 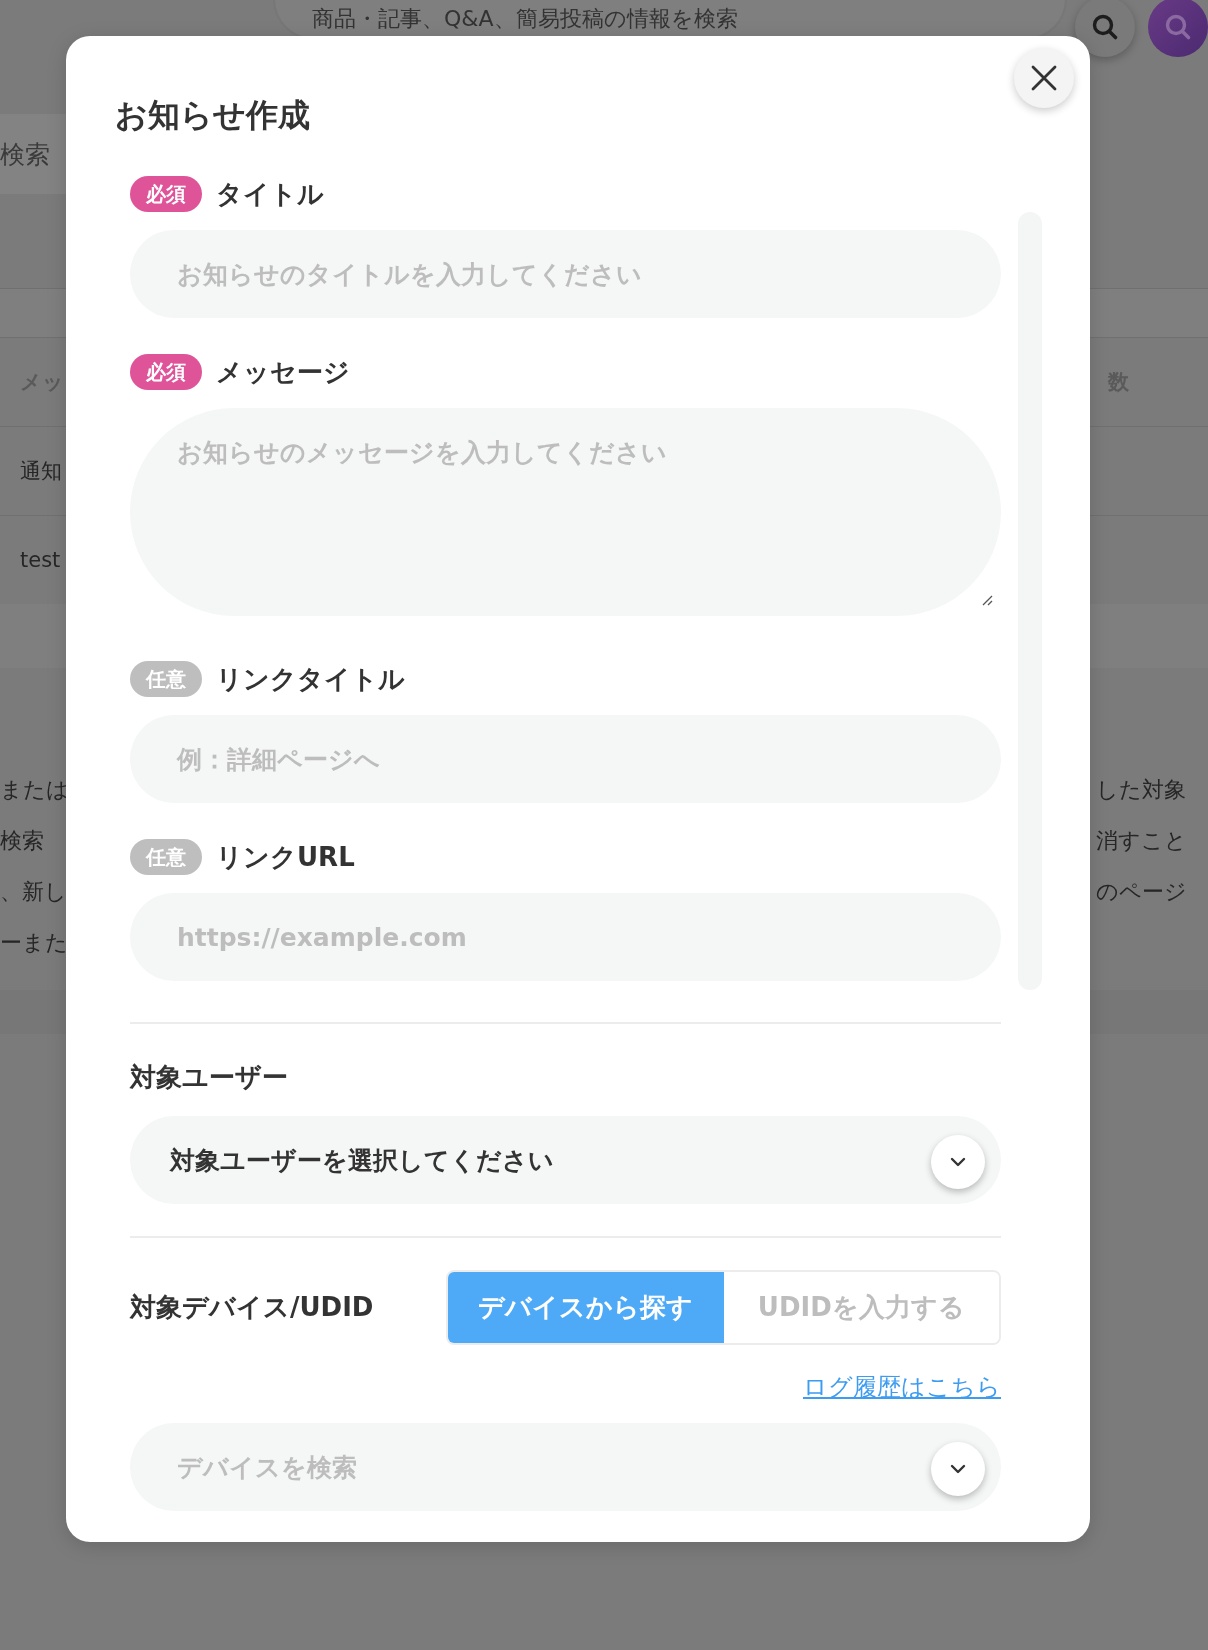 I want to click on table-cell: test, so click(x=40, y=560).